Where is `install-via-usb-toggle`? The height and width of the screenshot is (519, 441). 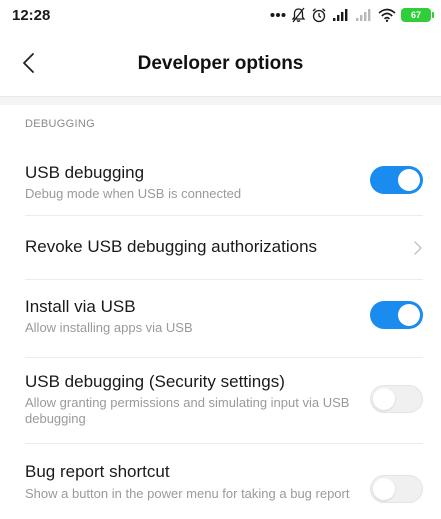
install-via-usb-toggle is located at coordinates (396, 315).